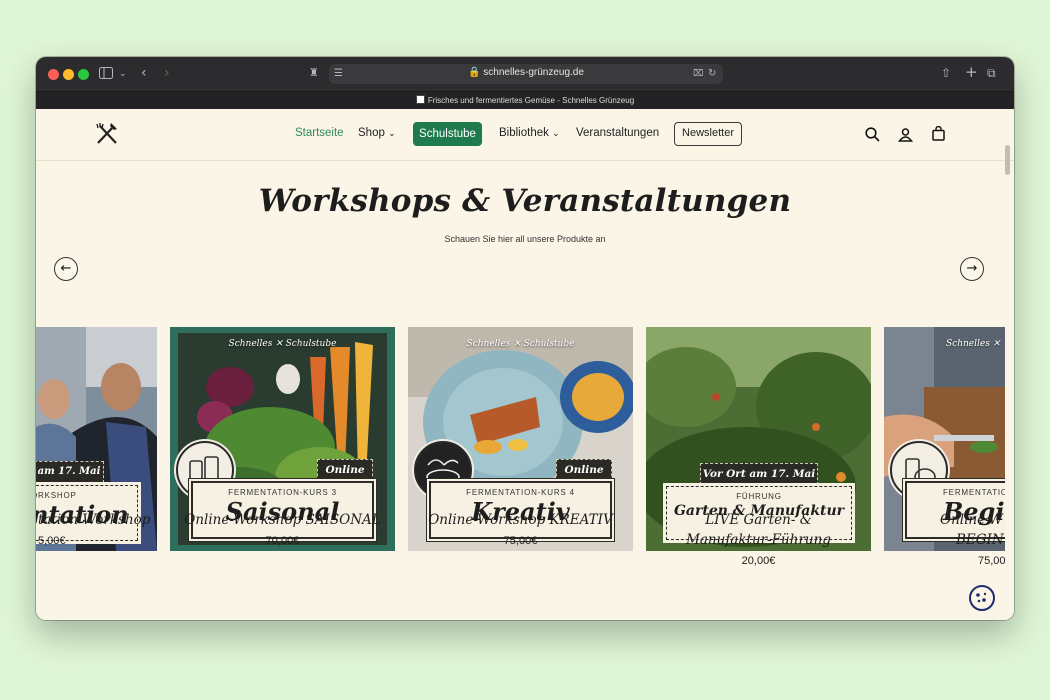 This screenshot has width=1050, height=700. I want to click on nav-newsletter-button: Newsletter, so click(708, 134).